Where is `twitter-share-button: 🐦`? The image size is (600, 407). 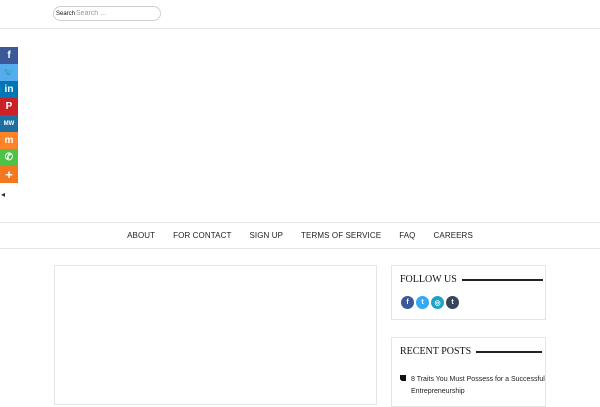
twitter-share-button: 🐦 is located at coordinates (9, 72).